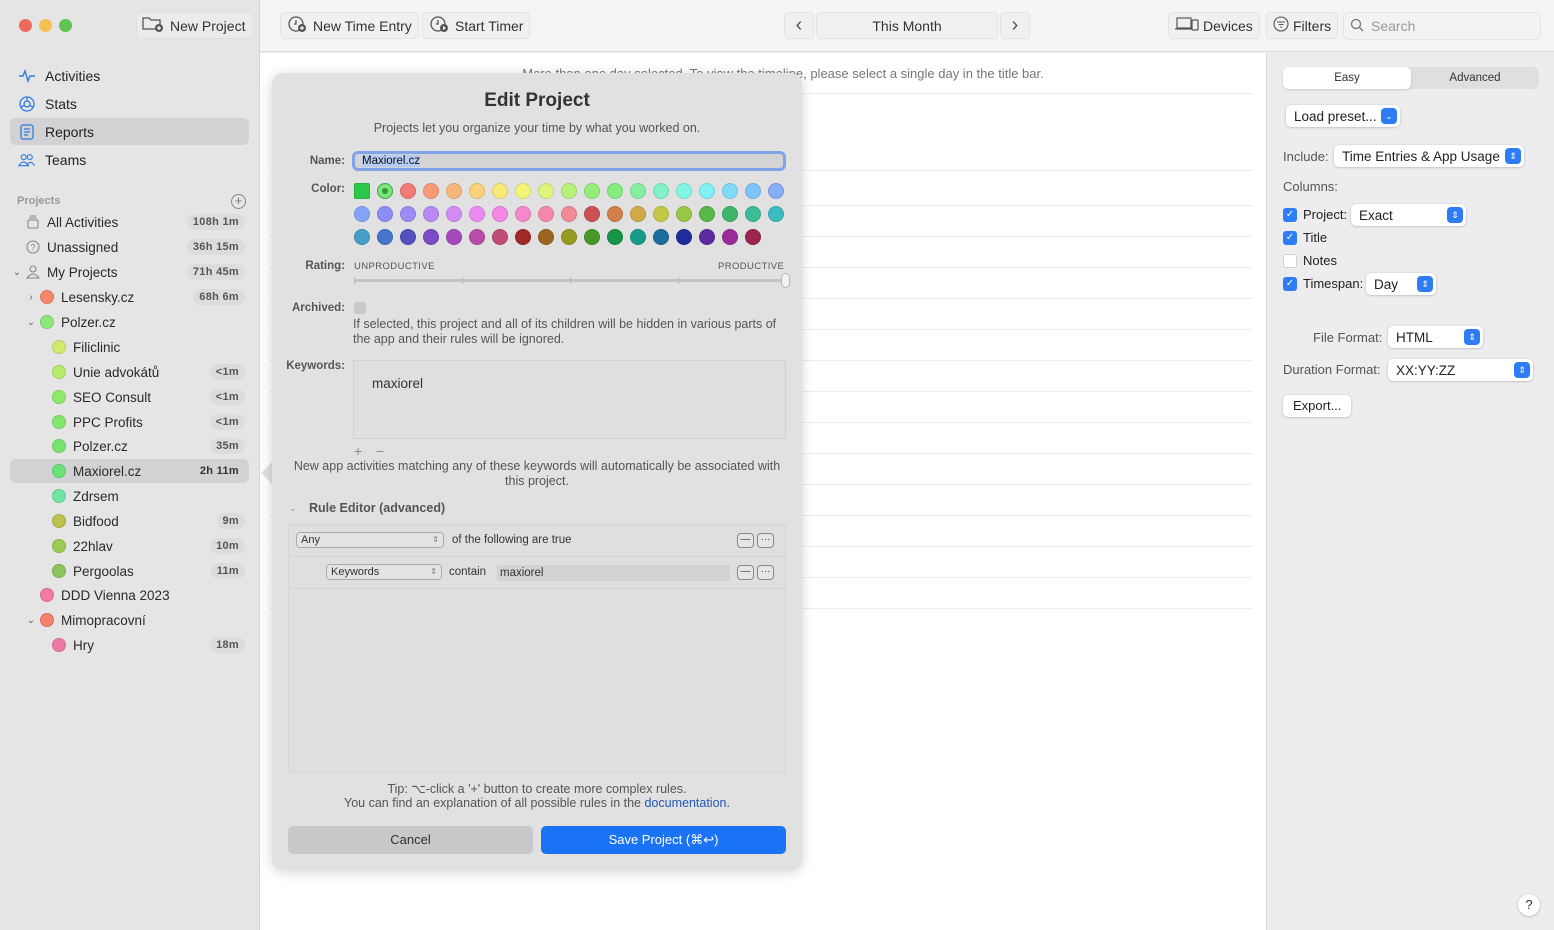 The image size is (1554, 930). I want to click on project-row: Polzer.cz 35m, so click(129, 446).